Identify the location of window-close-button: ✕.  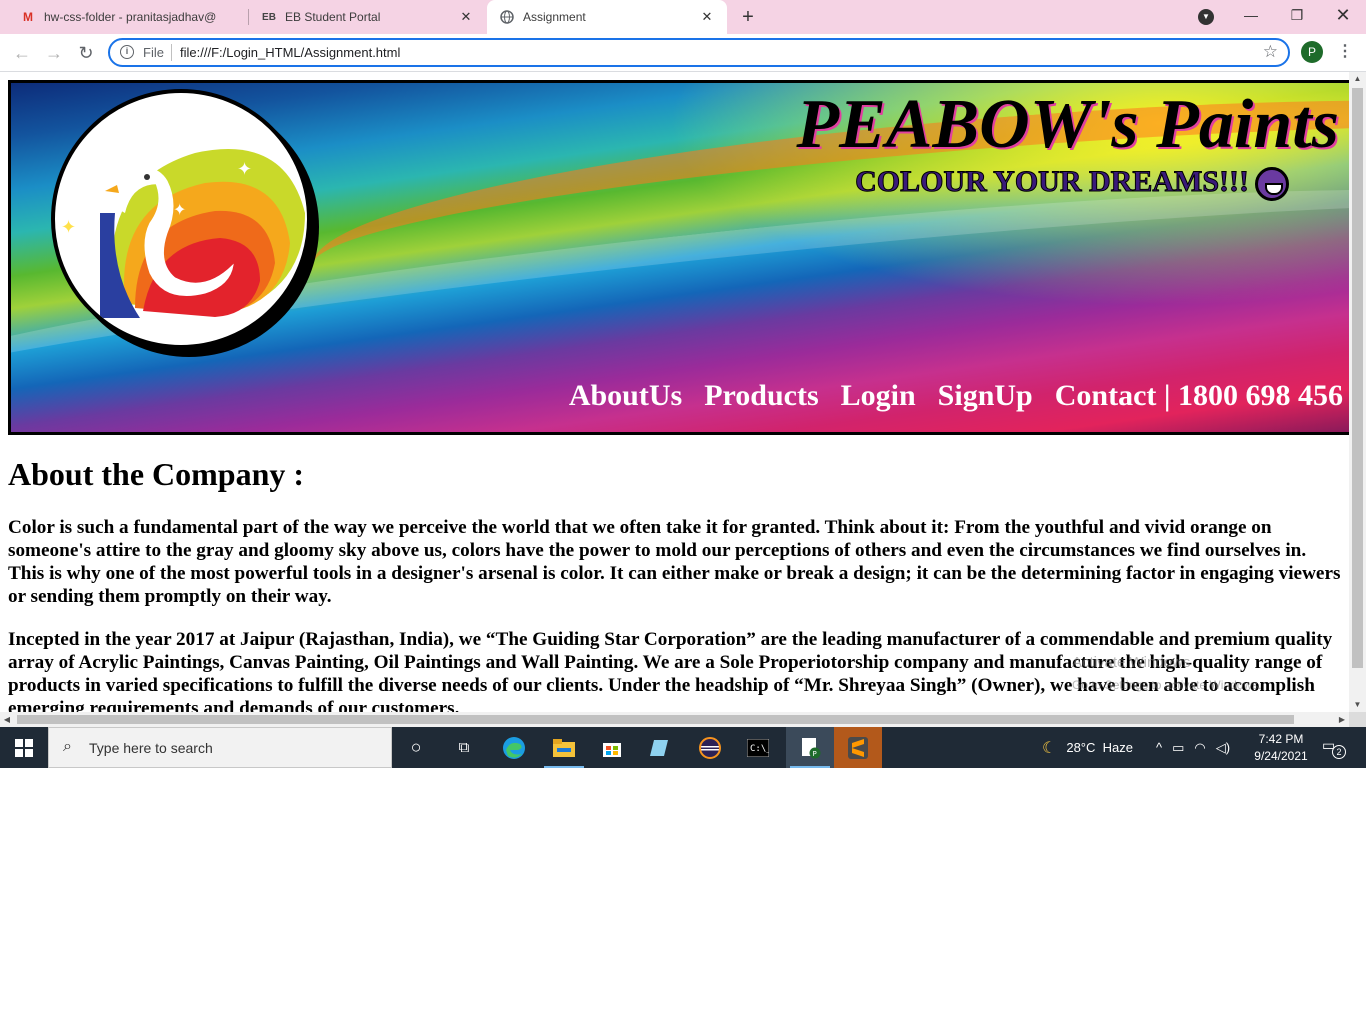
(1343, 16).